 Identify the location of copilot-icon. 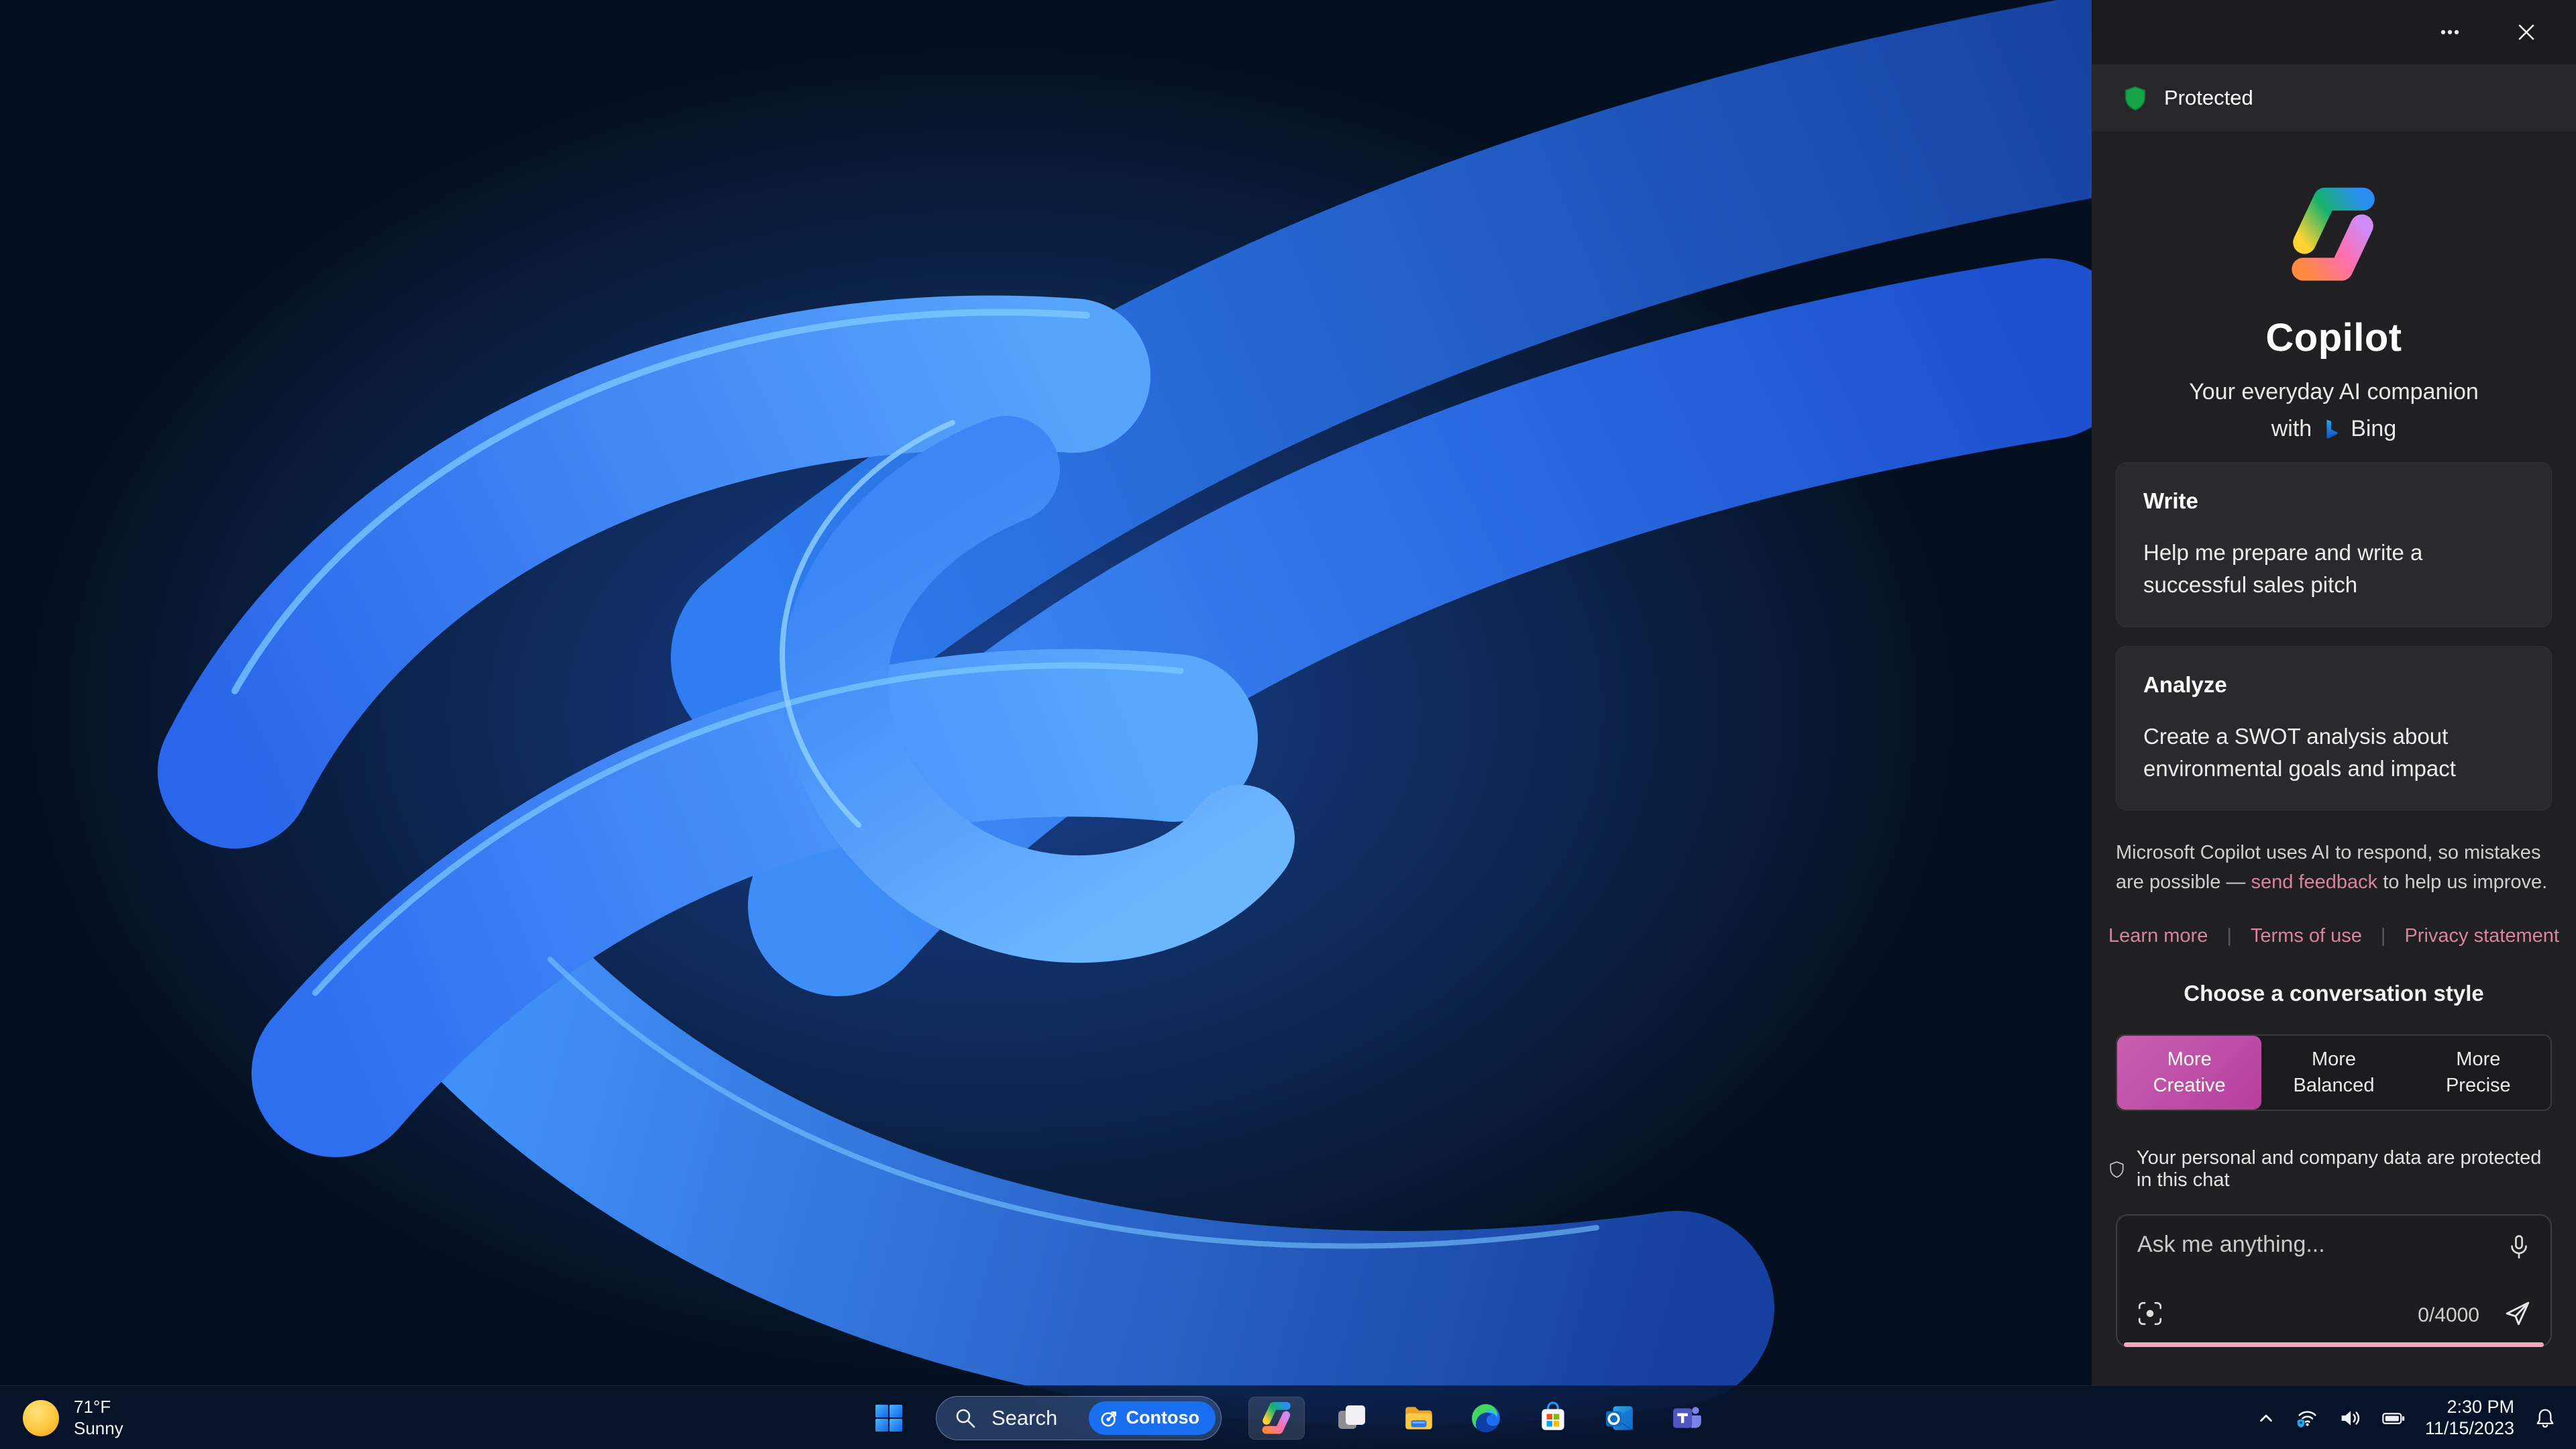
(1276, 1417).